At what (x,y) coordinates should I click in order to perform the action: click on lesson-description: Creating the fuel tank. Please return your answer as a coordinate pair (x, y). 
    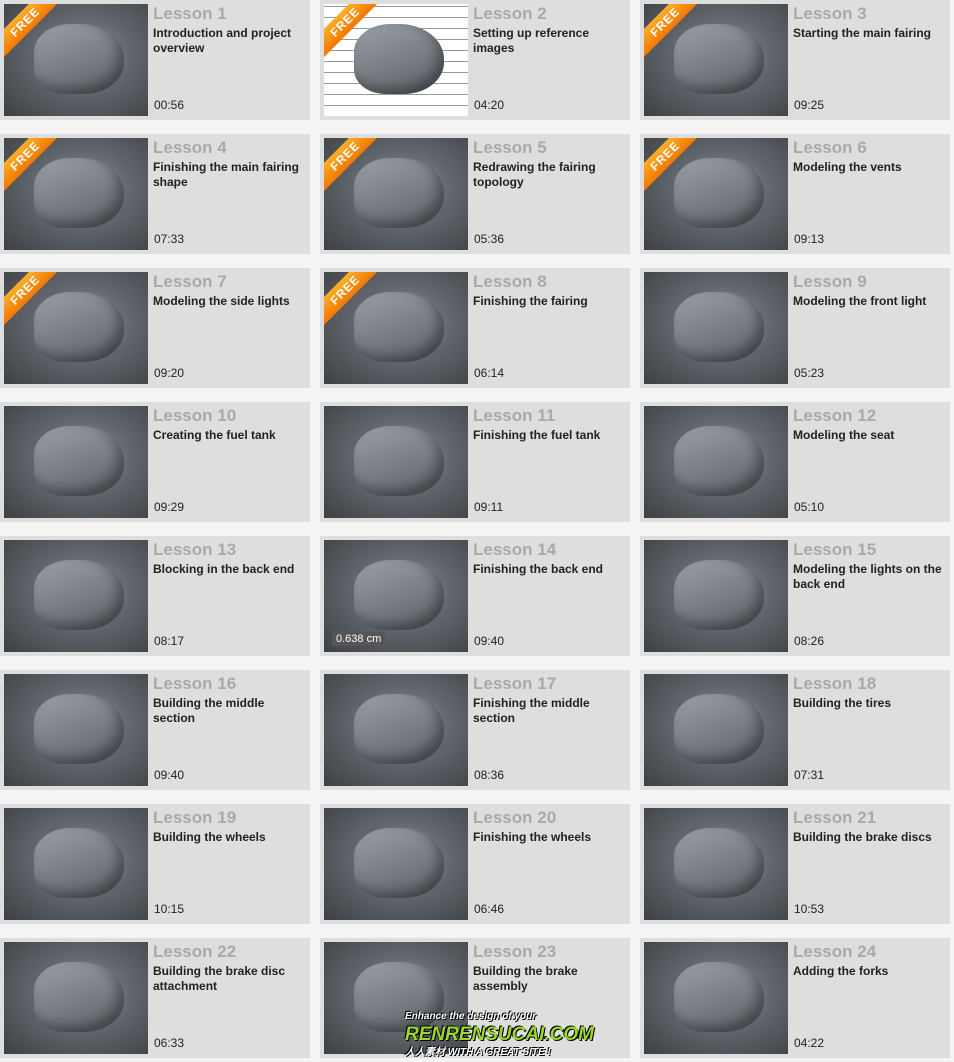
    Looking at the image, I should click on (214, 435).